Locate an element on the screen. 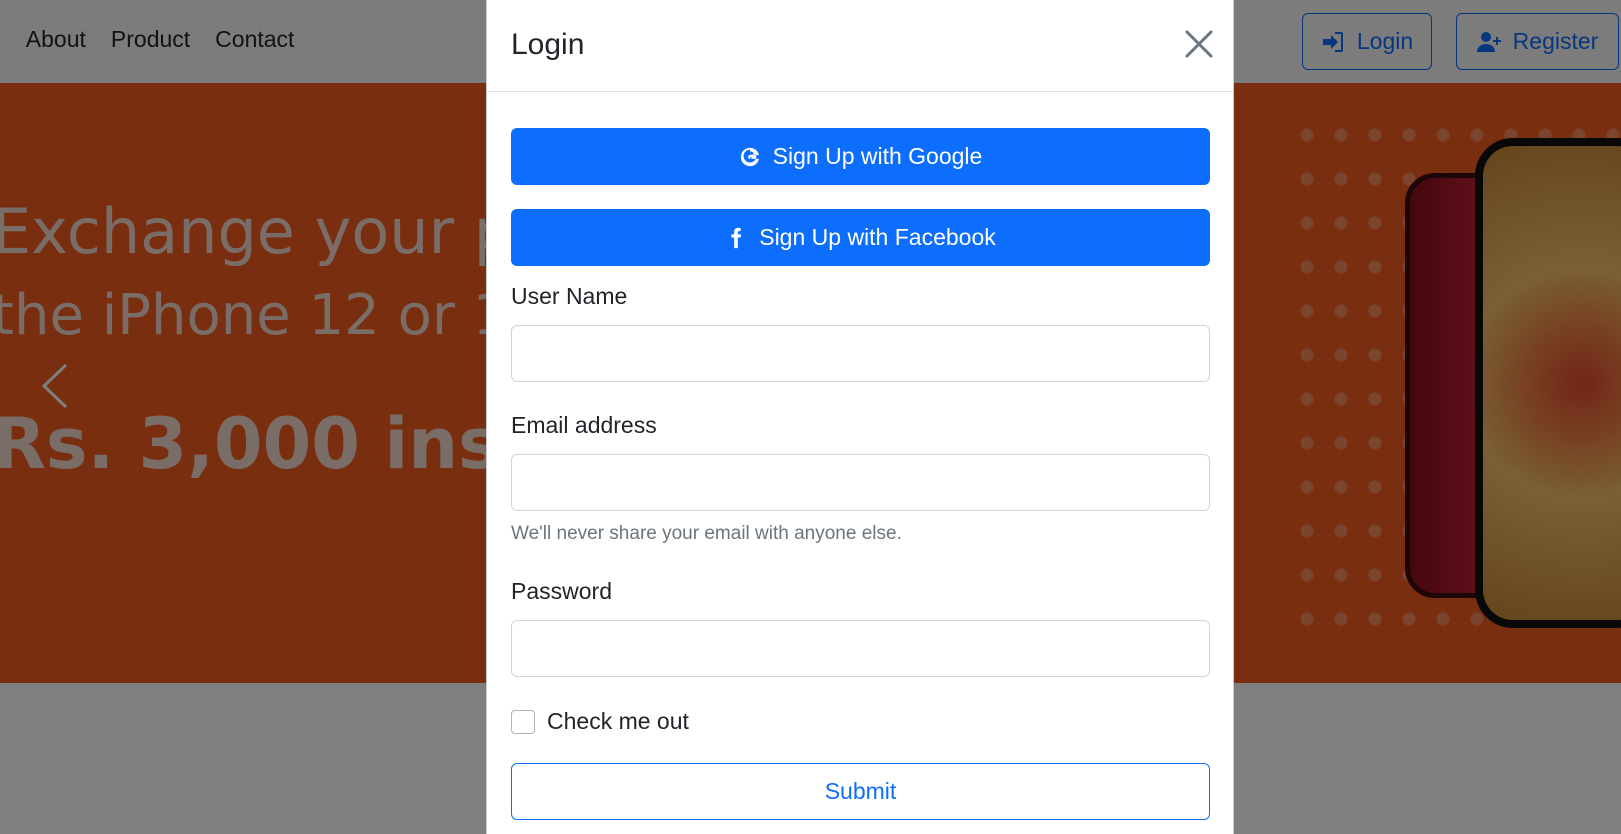 The height and width of the screenshot is (834, 1621). close-button is located at coordinates (1199, 44).